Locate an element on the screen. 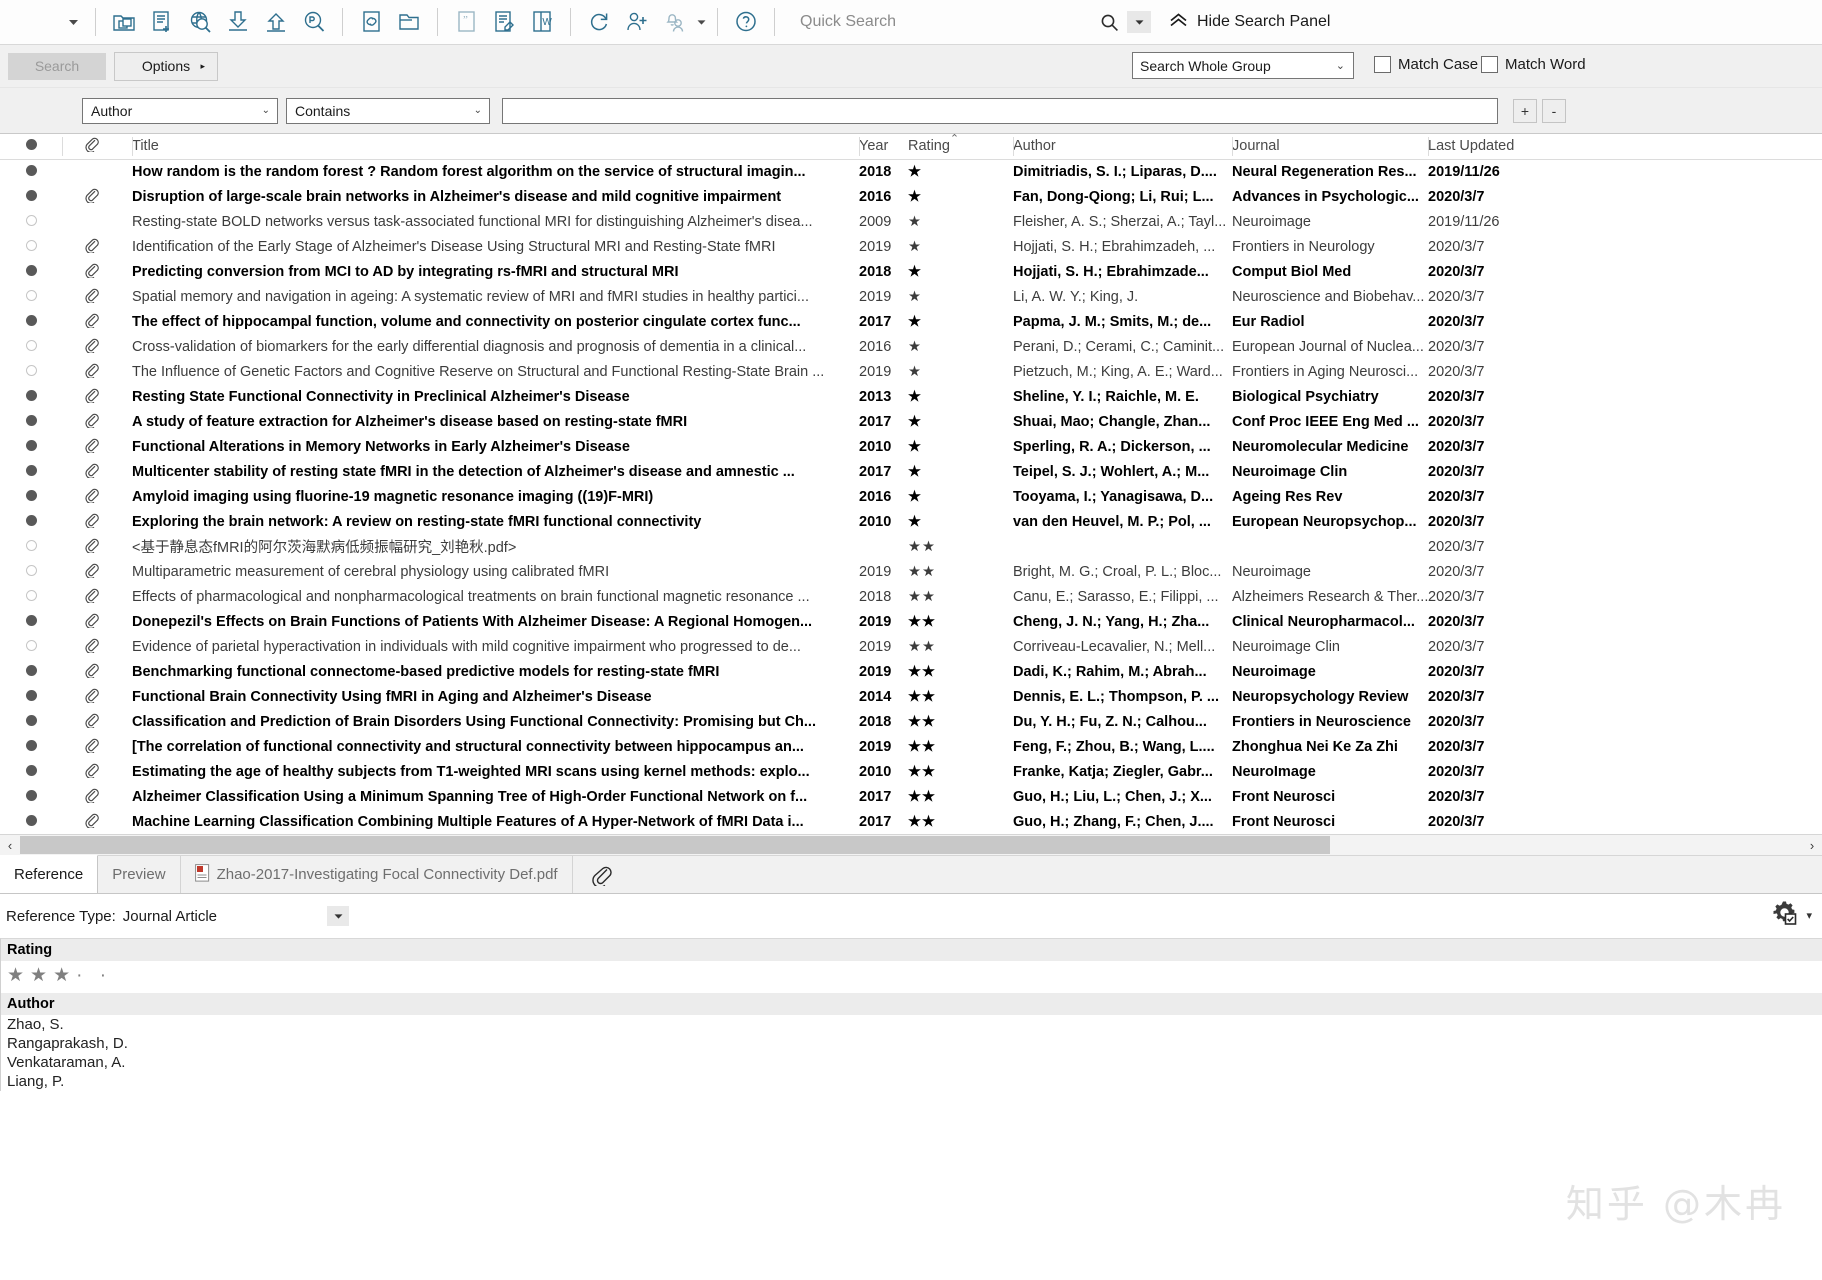 Image resolution: width=1822 pixels, height=1280 pixels. scroll-right-arrow-icon: › is located at coordinates (1812, 845).